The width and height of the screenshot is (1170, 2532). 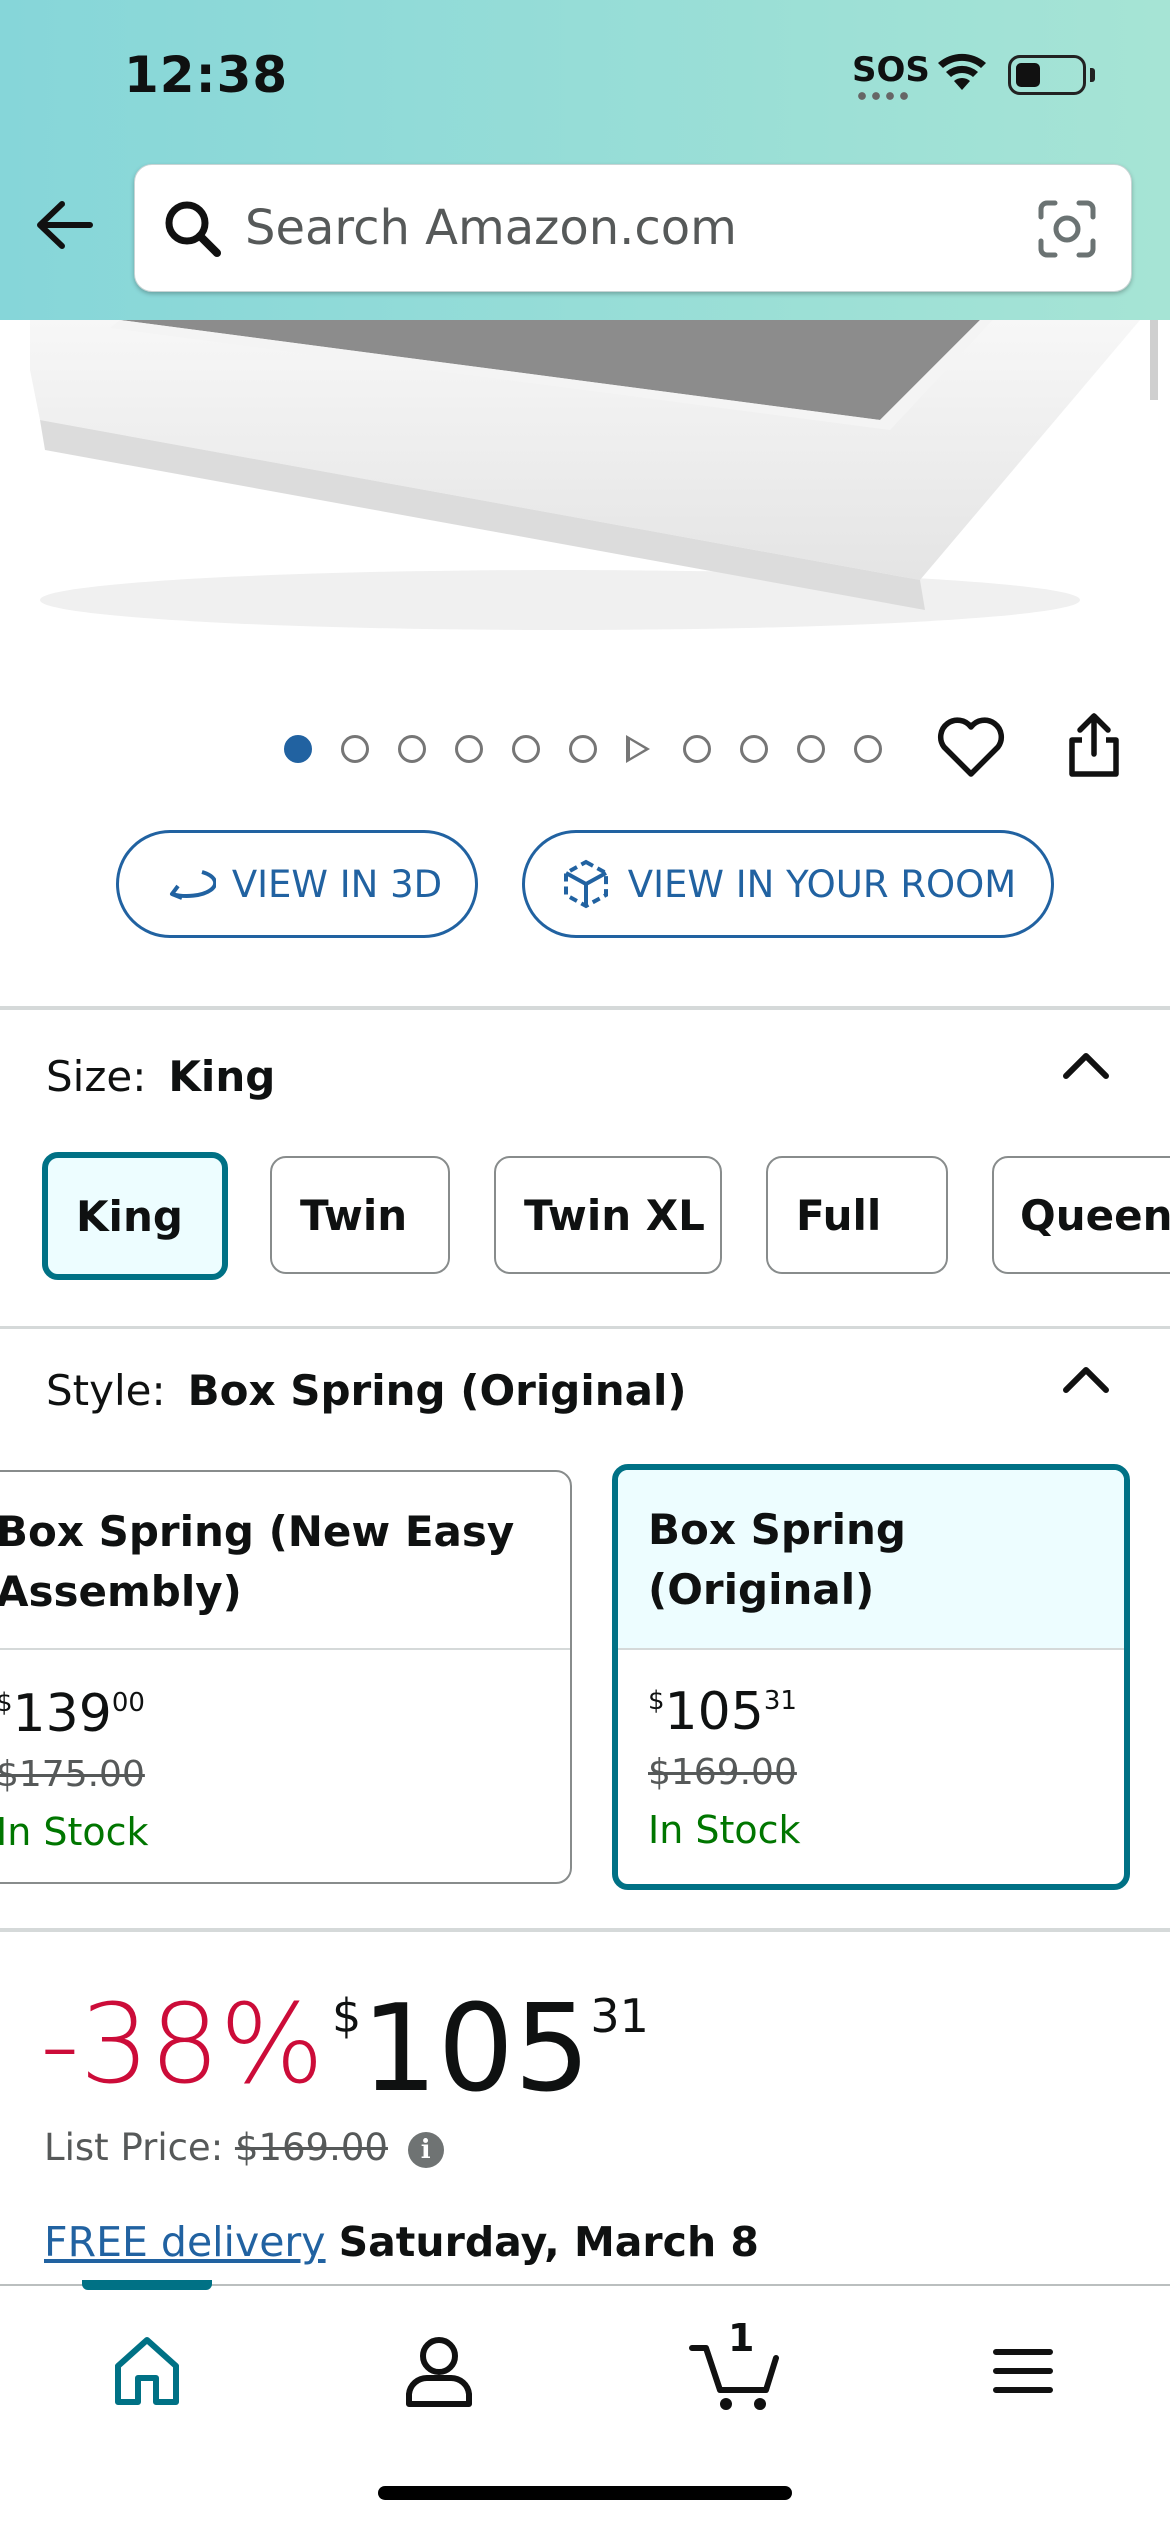 I want to click on style-option-title: Box Spring (New Easy Assembly), so click(x=285, y=1561).